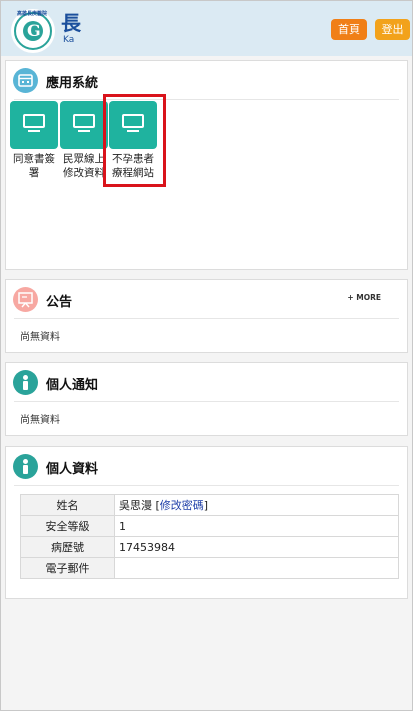  Describe the element at coordinates (135, 505) in the screenshot. I see `name-value: 吳思漫` at that location.